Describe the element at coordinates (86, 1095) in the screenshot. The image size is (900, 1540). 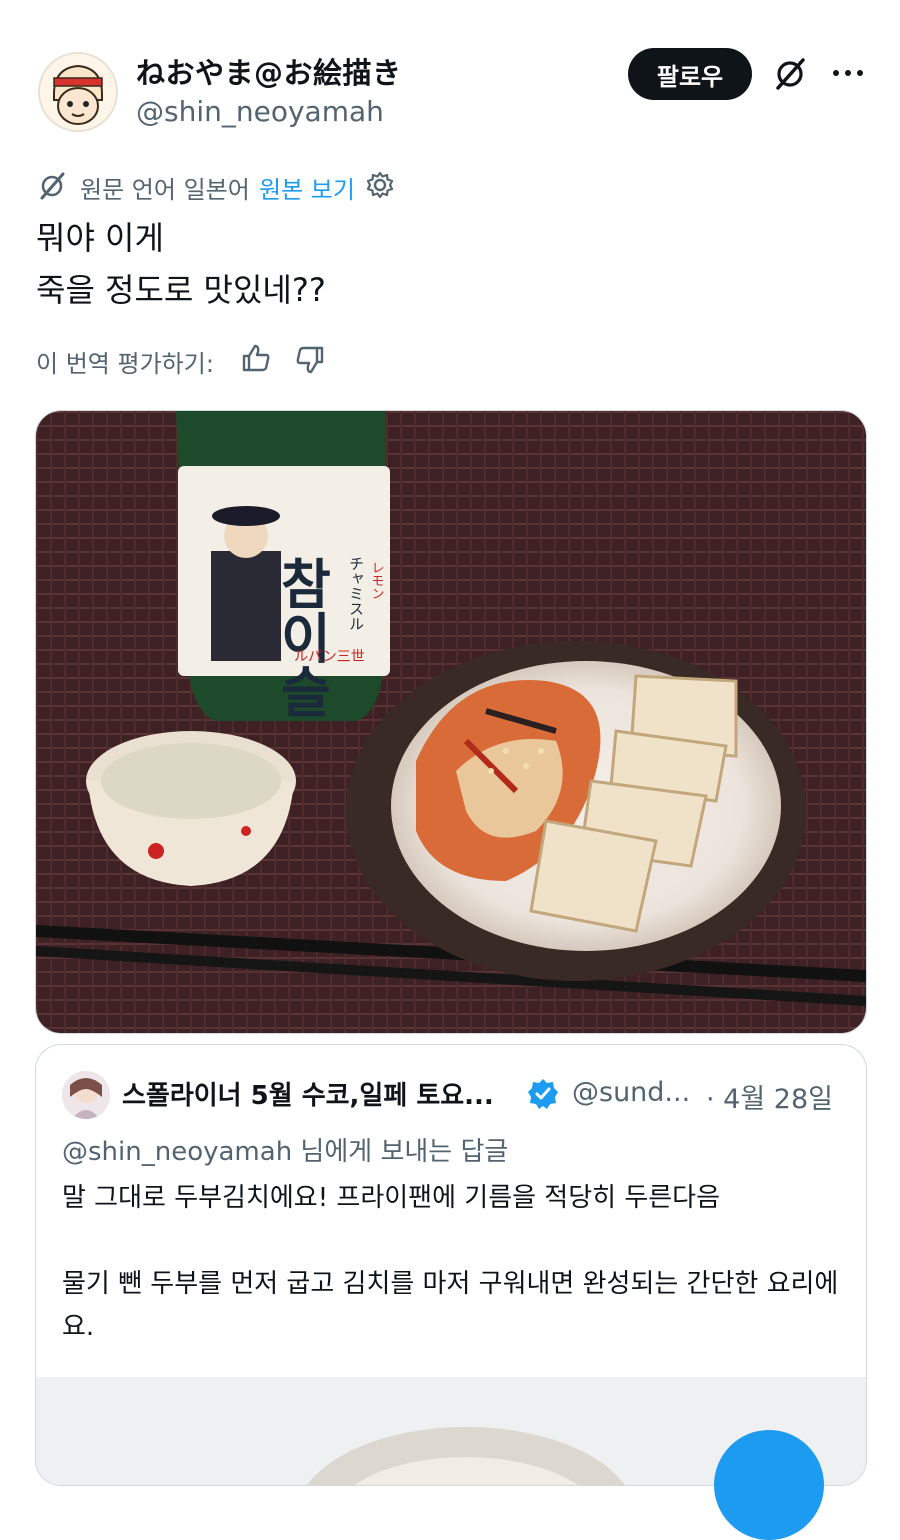
I see `quote-author-avatar` at that location.